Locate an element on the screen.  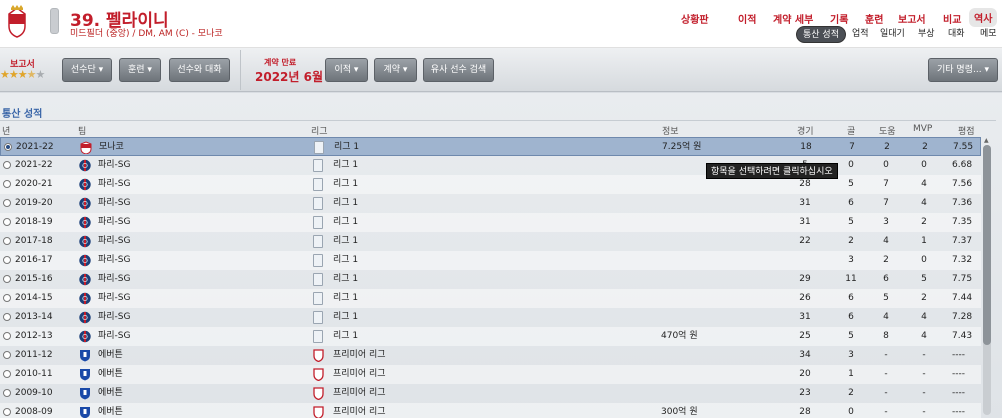
table-row: 2021-22 모나코 리그 1 7.25억 원 18 7 2 2 7.55 is located at coordinates (490, 146).